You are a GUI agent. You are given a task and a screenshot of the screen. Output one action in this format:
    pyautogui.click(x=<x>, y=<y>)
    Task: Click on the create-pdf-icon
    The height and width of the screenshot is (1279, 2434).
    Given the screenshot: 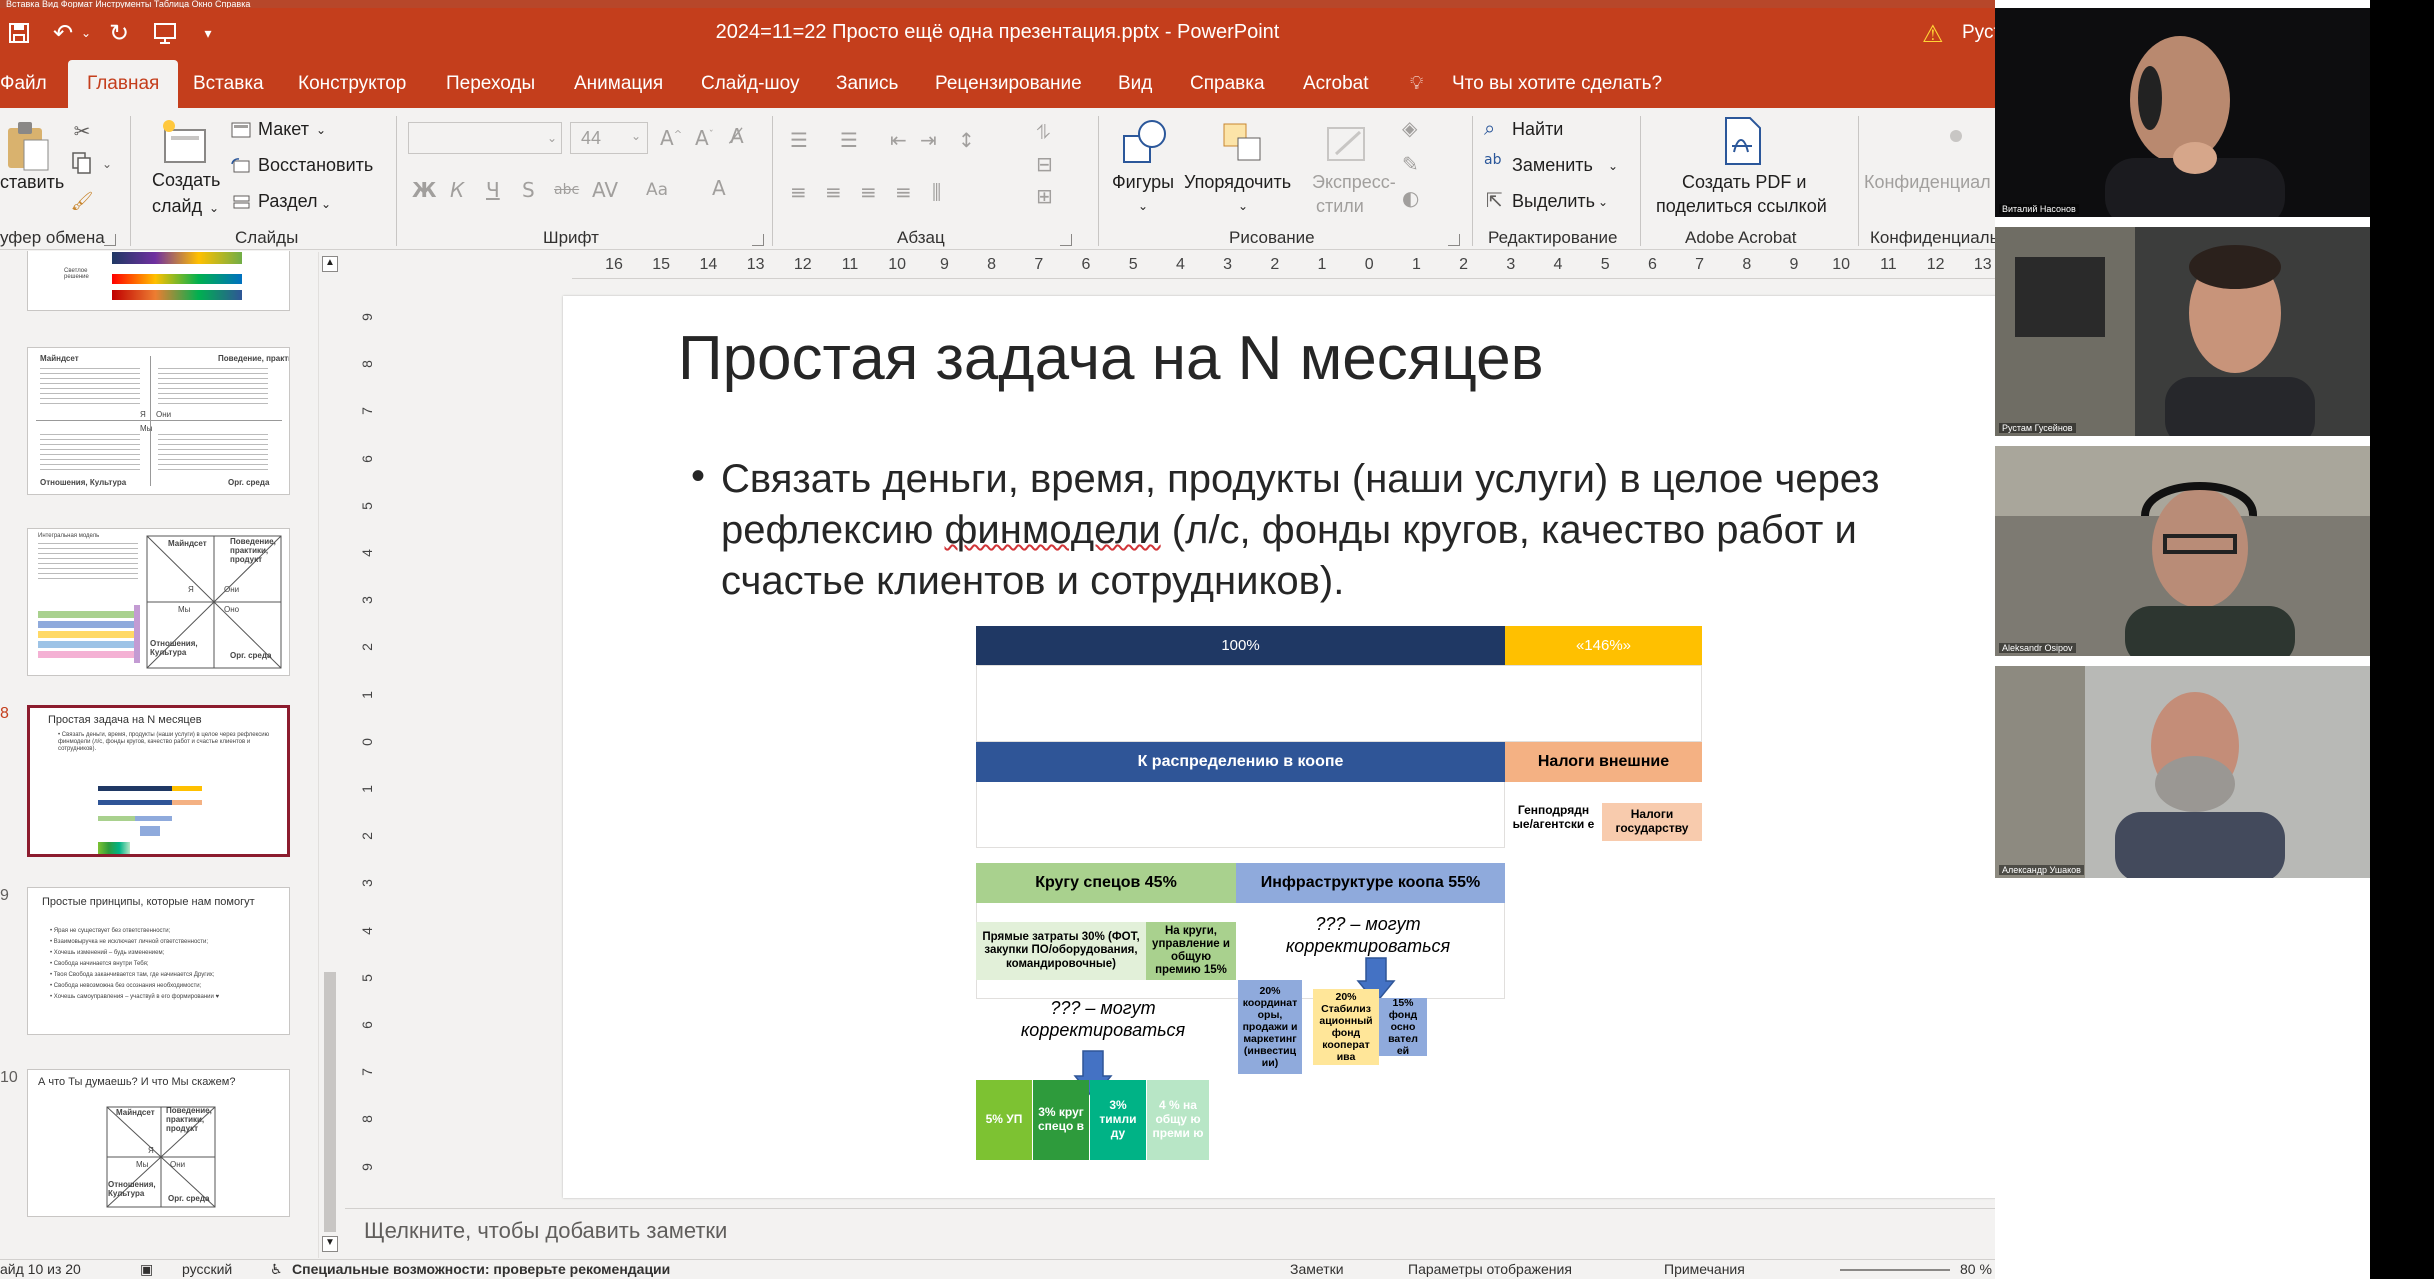 What is the action you would take?
    pyautogui.click(x=1742, y=141)
    